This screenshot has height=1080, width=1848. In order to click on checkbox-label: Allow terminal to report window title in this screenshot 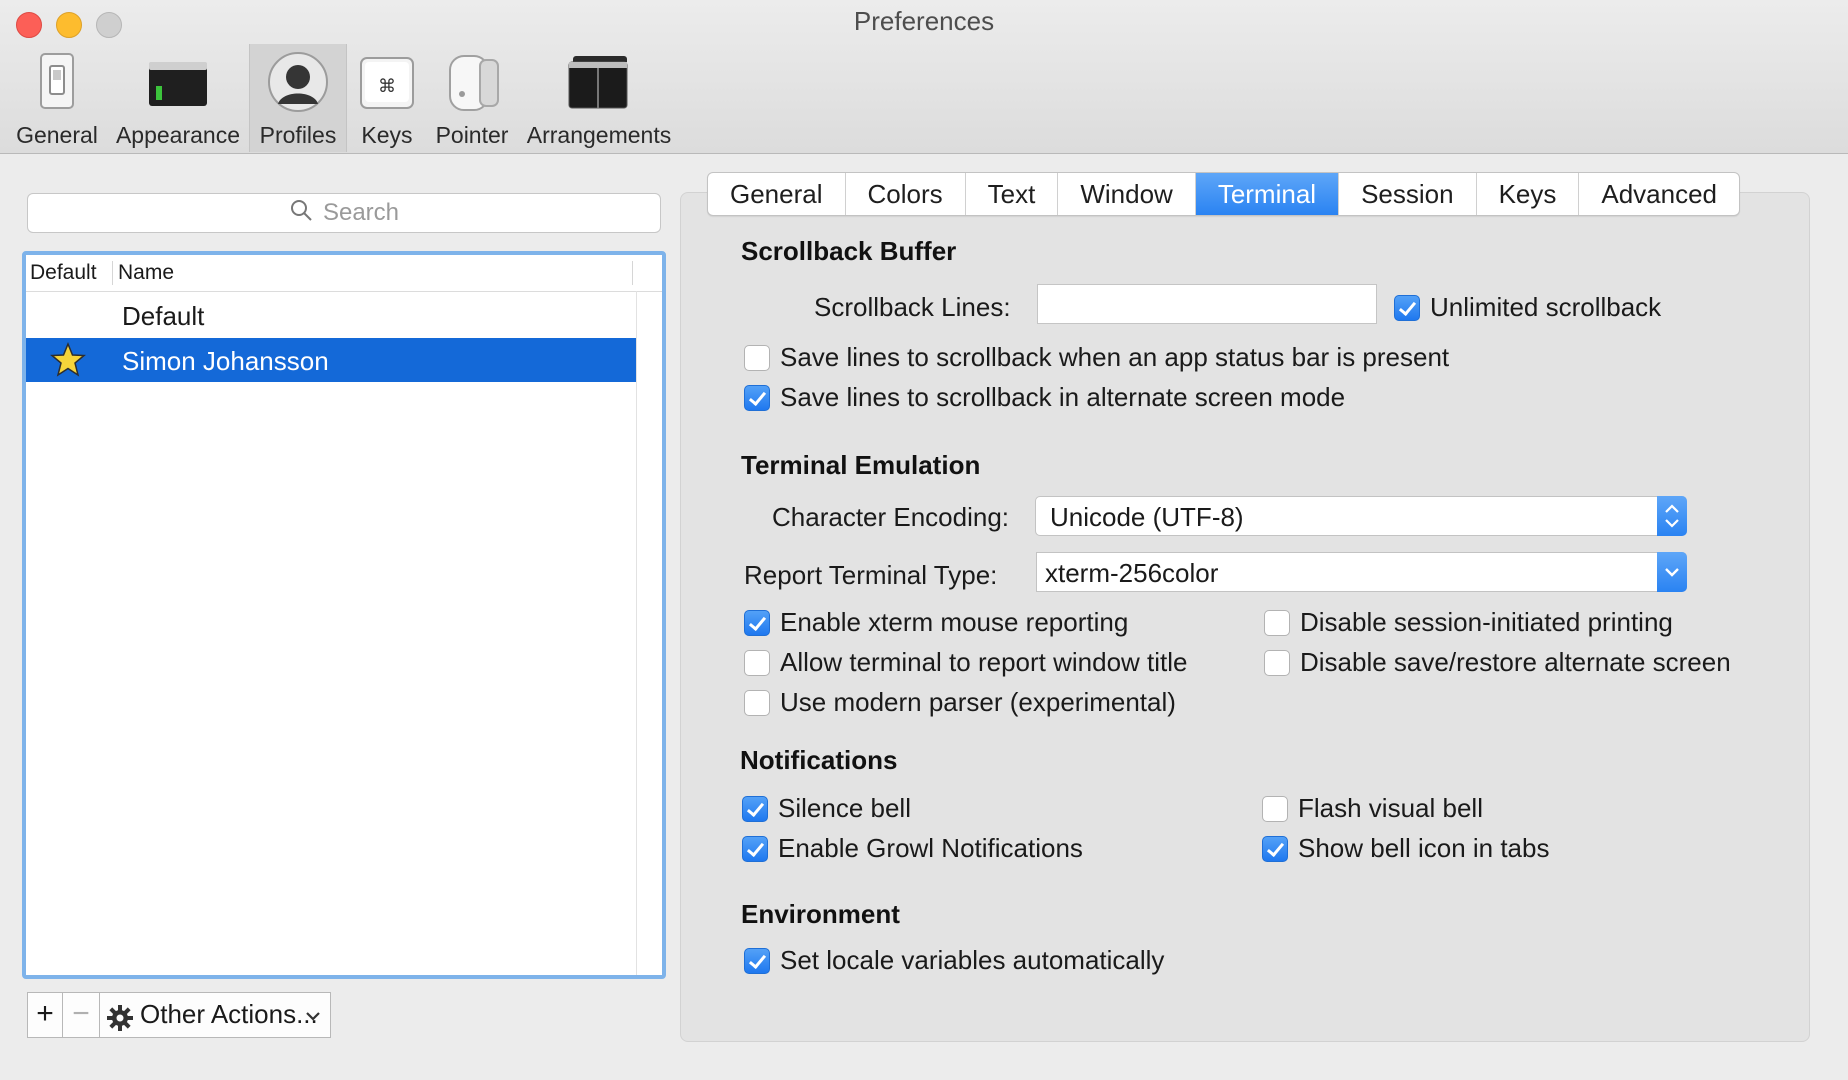, I will do `click(984, 662)`.